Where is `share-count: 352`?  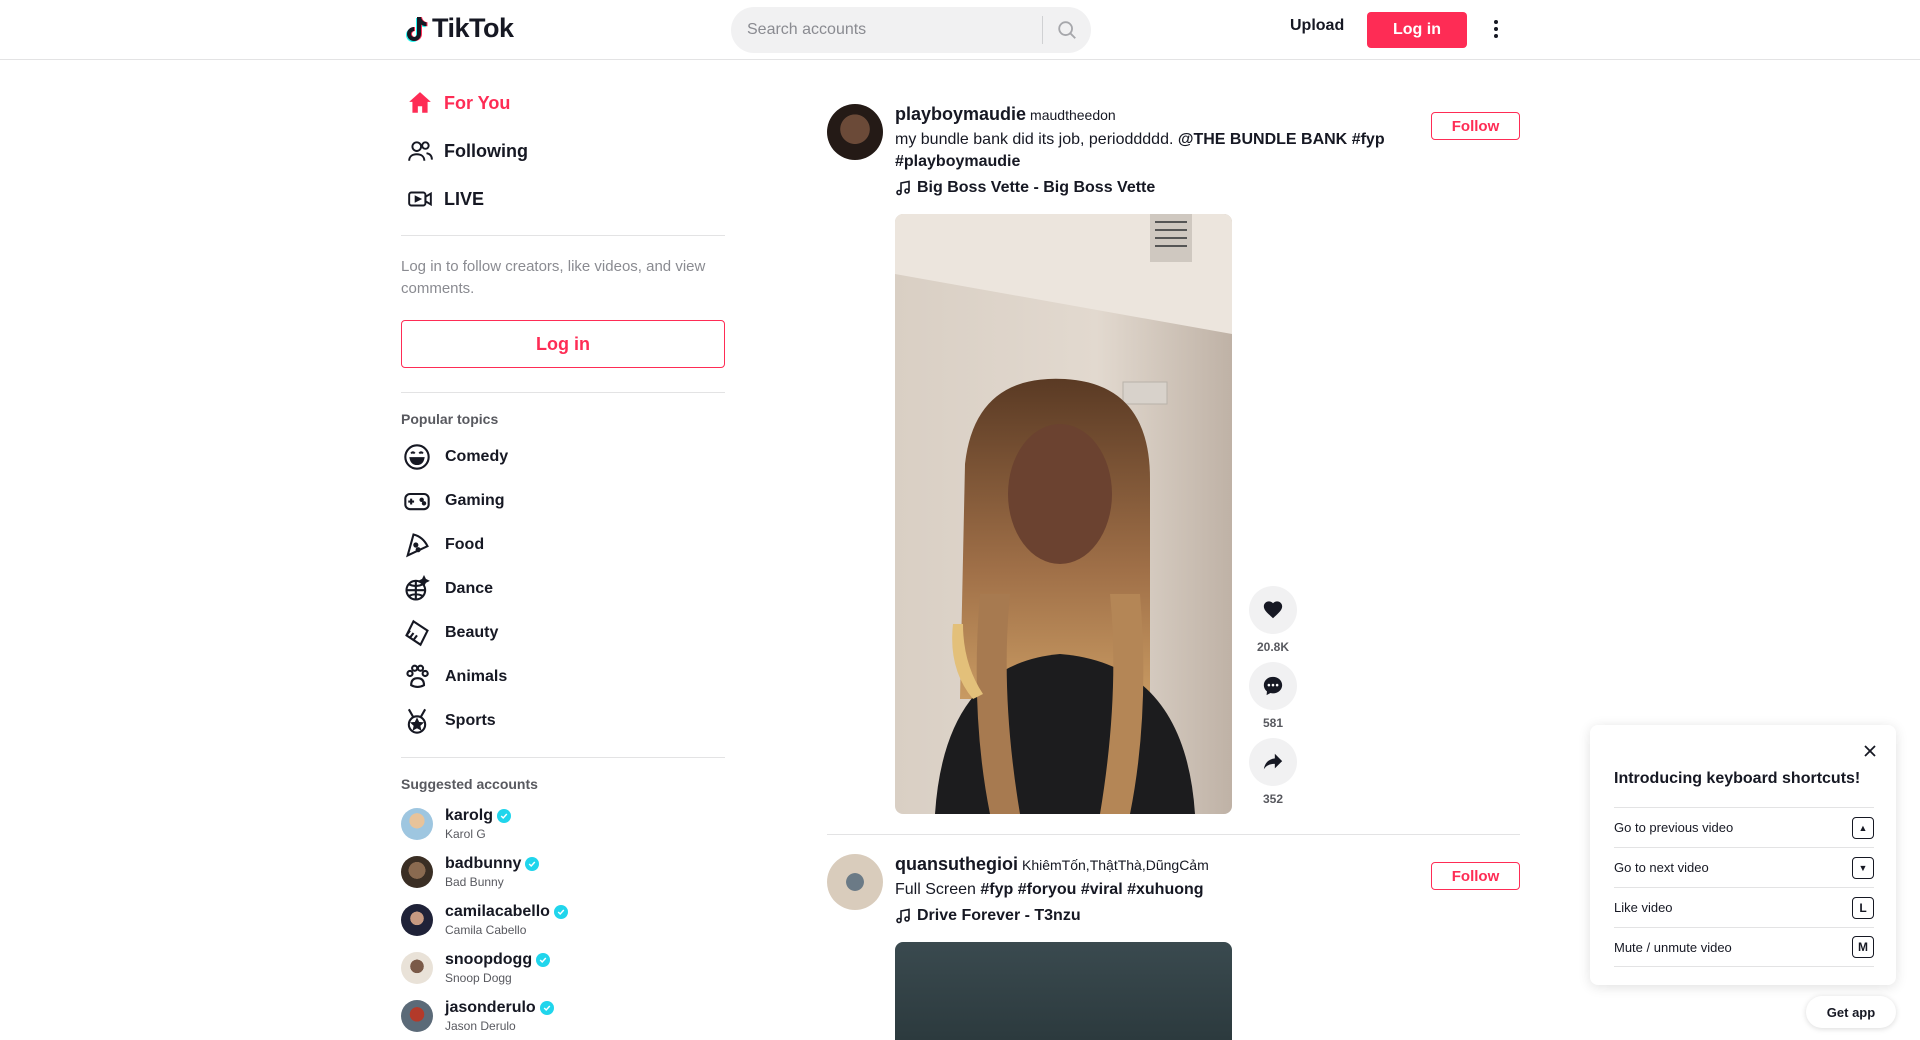 share-count: 352 is located at coordinates (1273, 799).